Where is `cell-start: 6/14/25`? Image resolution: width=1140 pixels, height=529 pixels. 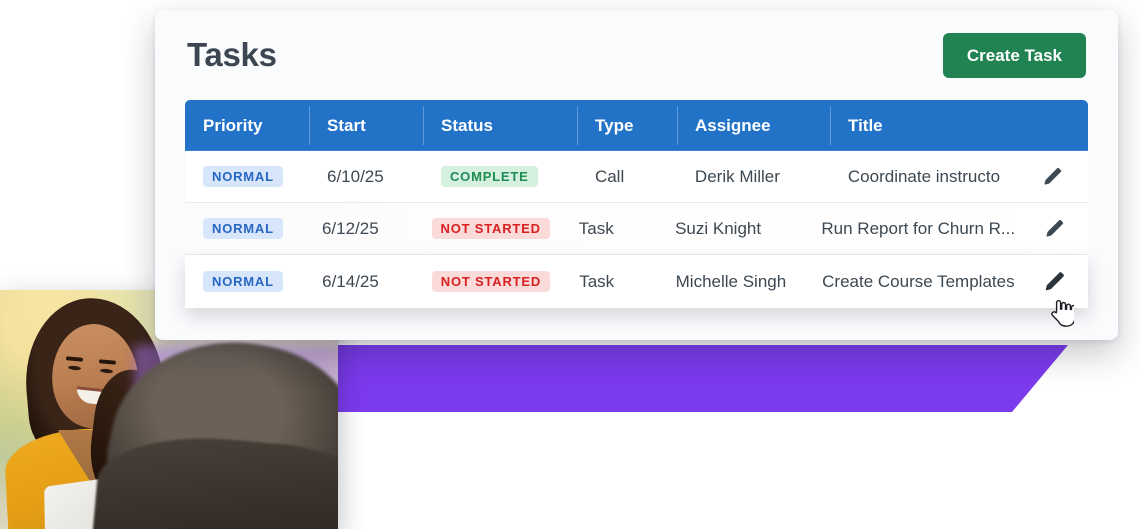 cell-start: 6/14/25 is located at coordinates (350, 281).